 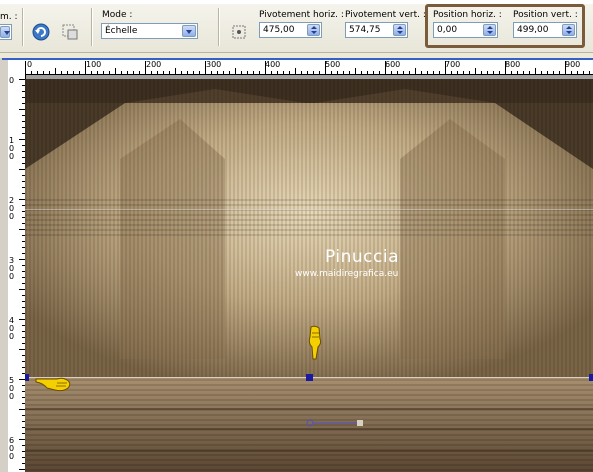 I want to click on ruler-label: 300, so click(x=12, y=268).